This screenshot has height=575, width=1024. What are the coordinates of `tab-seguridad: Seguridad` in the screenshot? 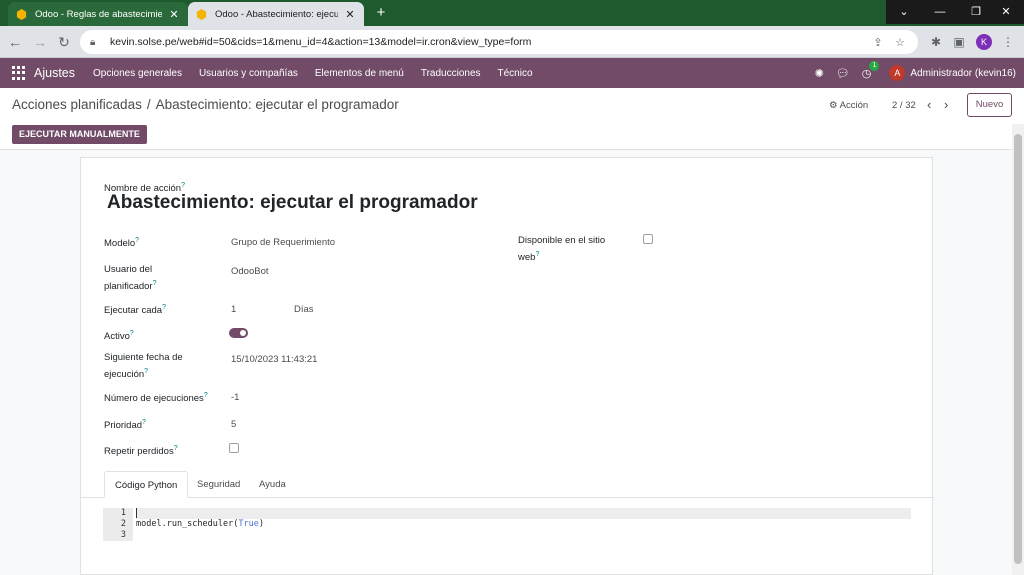 It's located at (218, 484).